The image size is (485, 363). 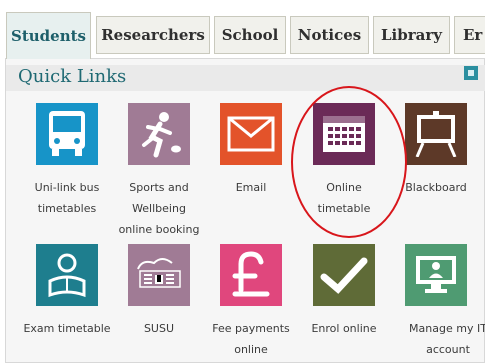 I want to click on tab-partial: Er, so click(x=469, y=35).